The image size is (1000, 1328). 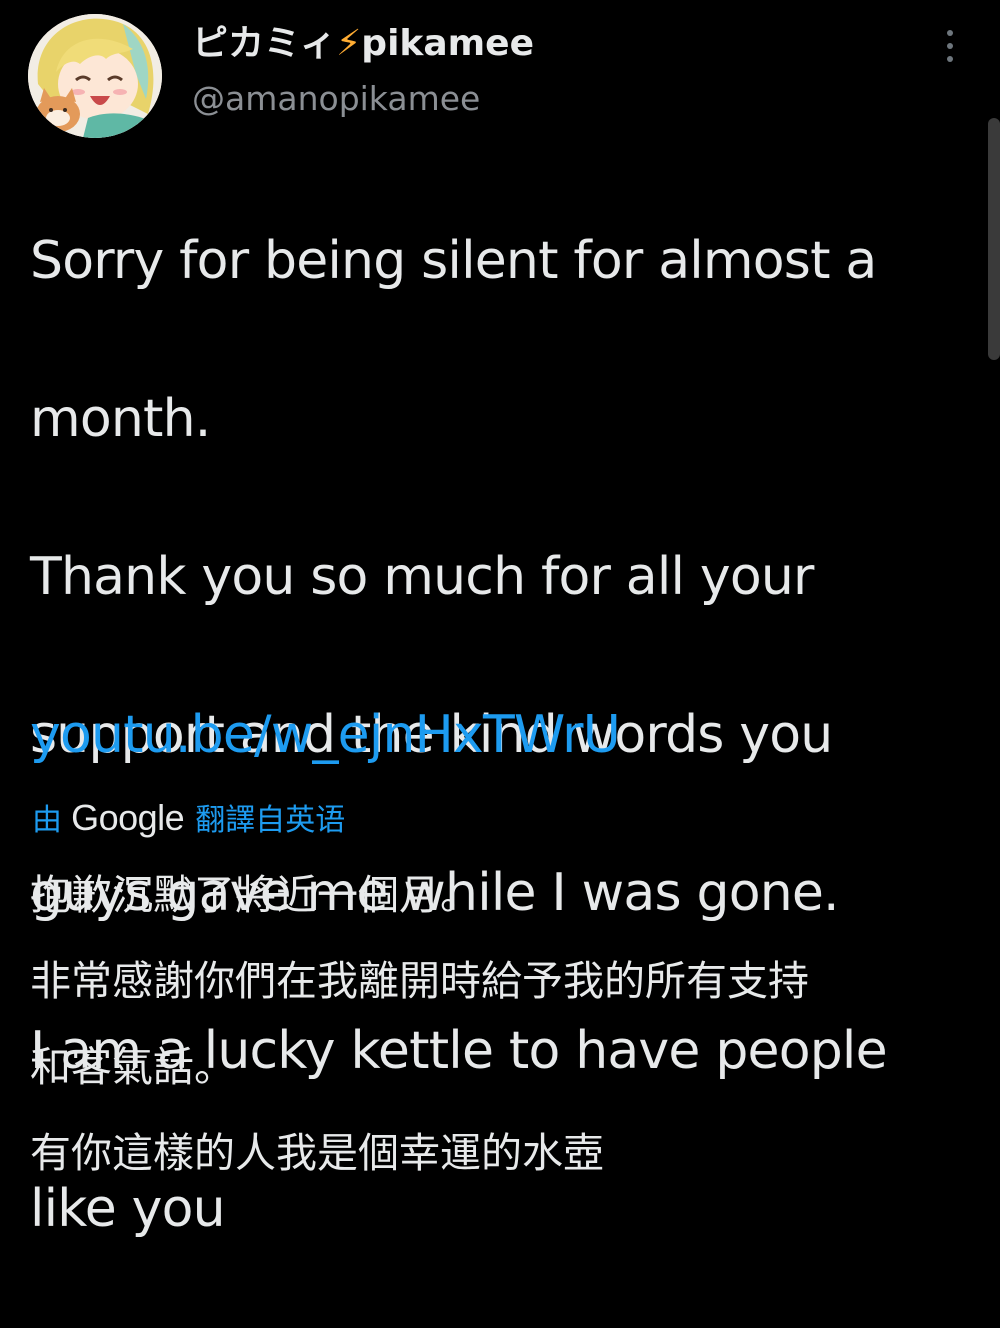 I want to click on translated-from-label: 翻譯自英语, so click(x=270, y=820).